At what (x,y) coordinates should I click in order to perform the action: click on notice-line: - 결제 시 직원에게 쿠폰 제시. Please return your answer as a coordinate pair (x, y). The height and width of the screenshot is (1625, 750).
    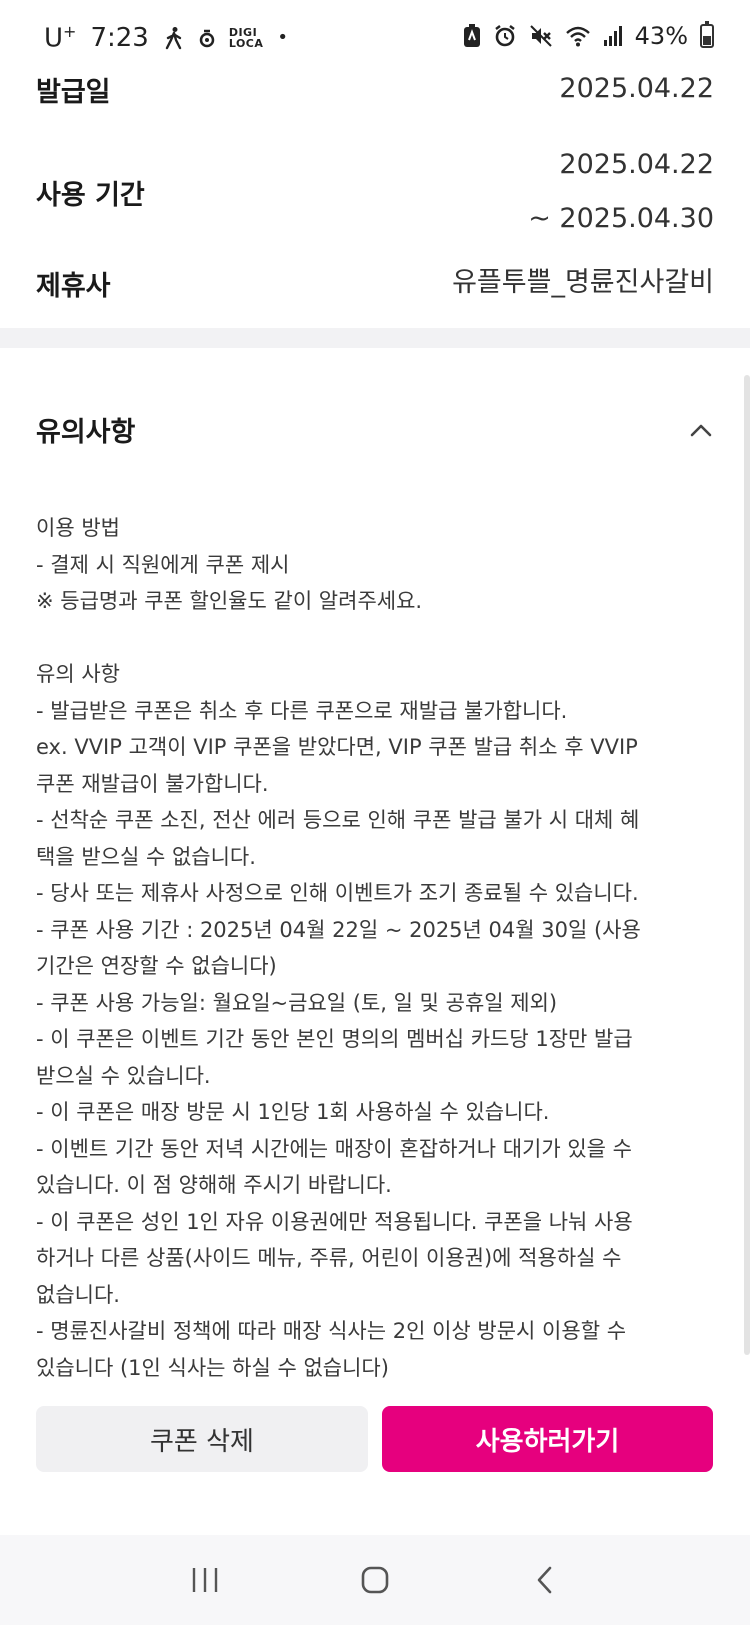
    Looking at the image, I should click on (163, 564).